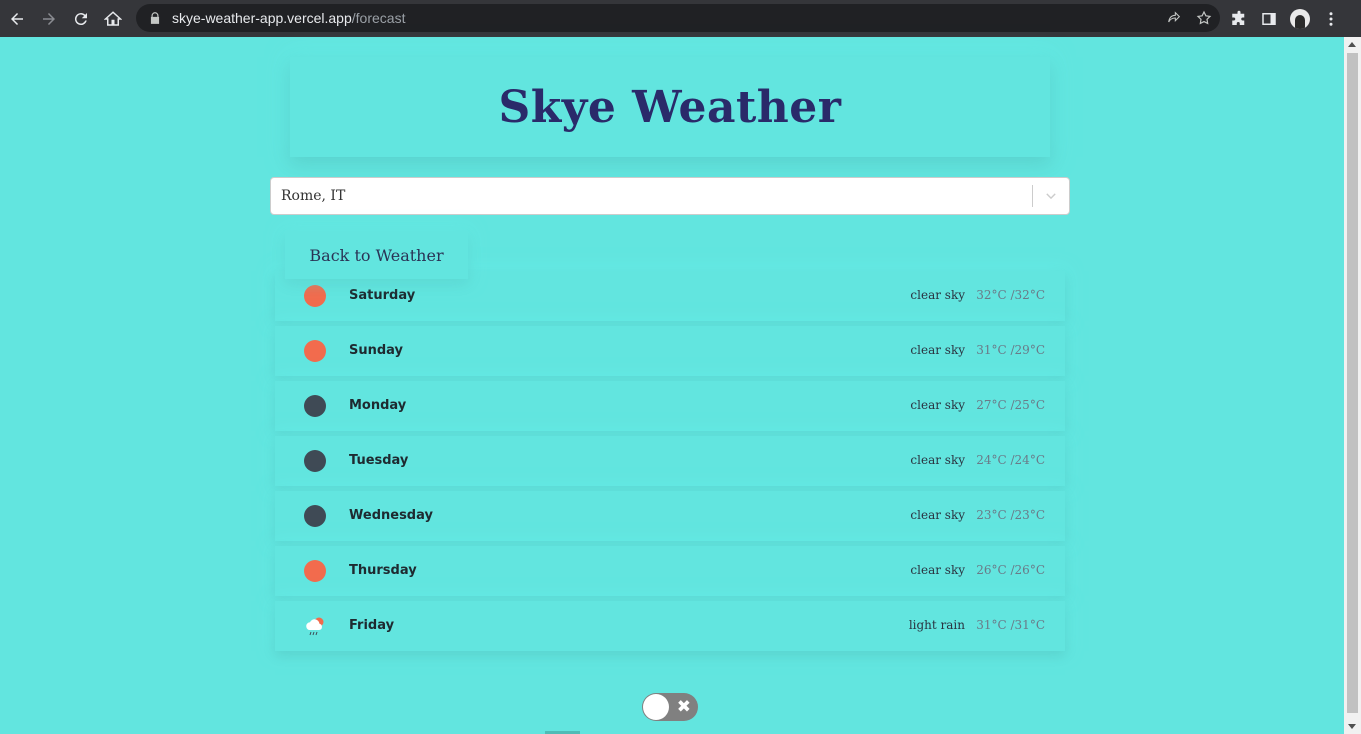 The height and width of the screenshot is (734, 1361). Describe the element at coordinates (670, 406) in the screenshot. I see `forecast-row-monday: Monday clear sky 27°C /25°C` at that location.